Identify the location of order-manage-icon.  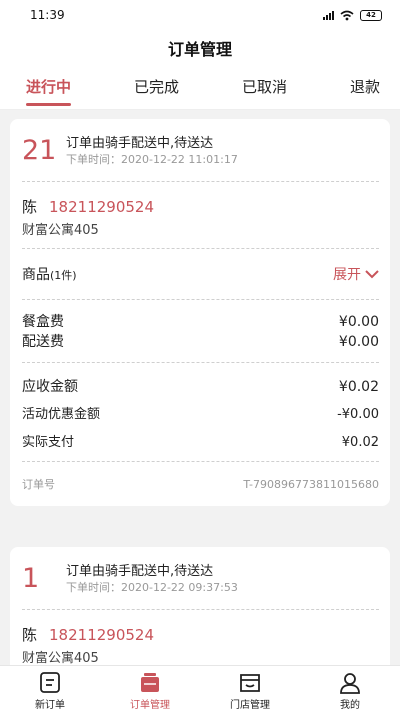
(150, 682).